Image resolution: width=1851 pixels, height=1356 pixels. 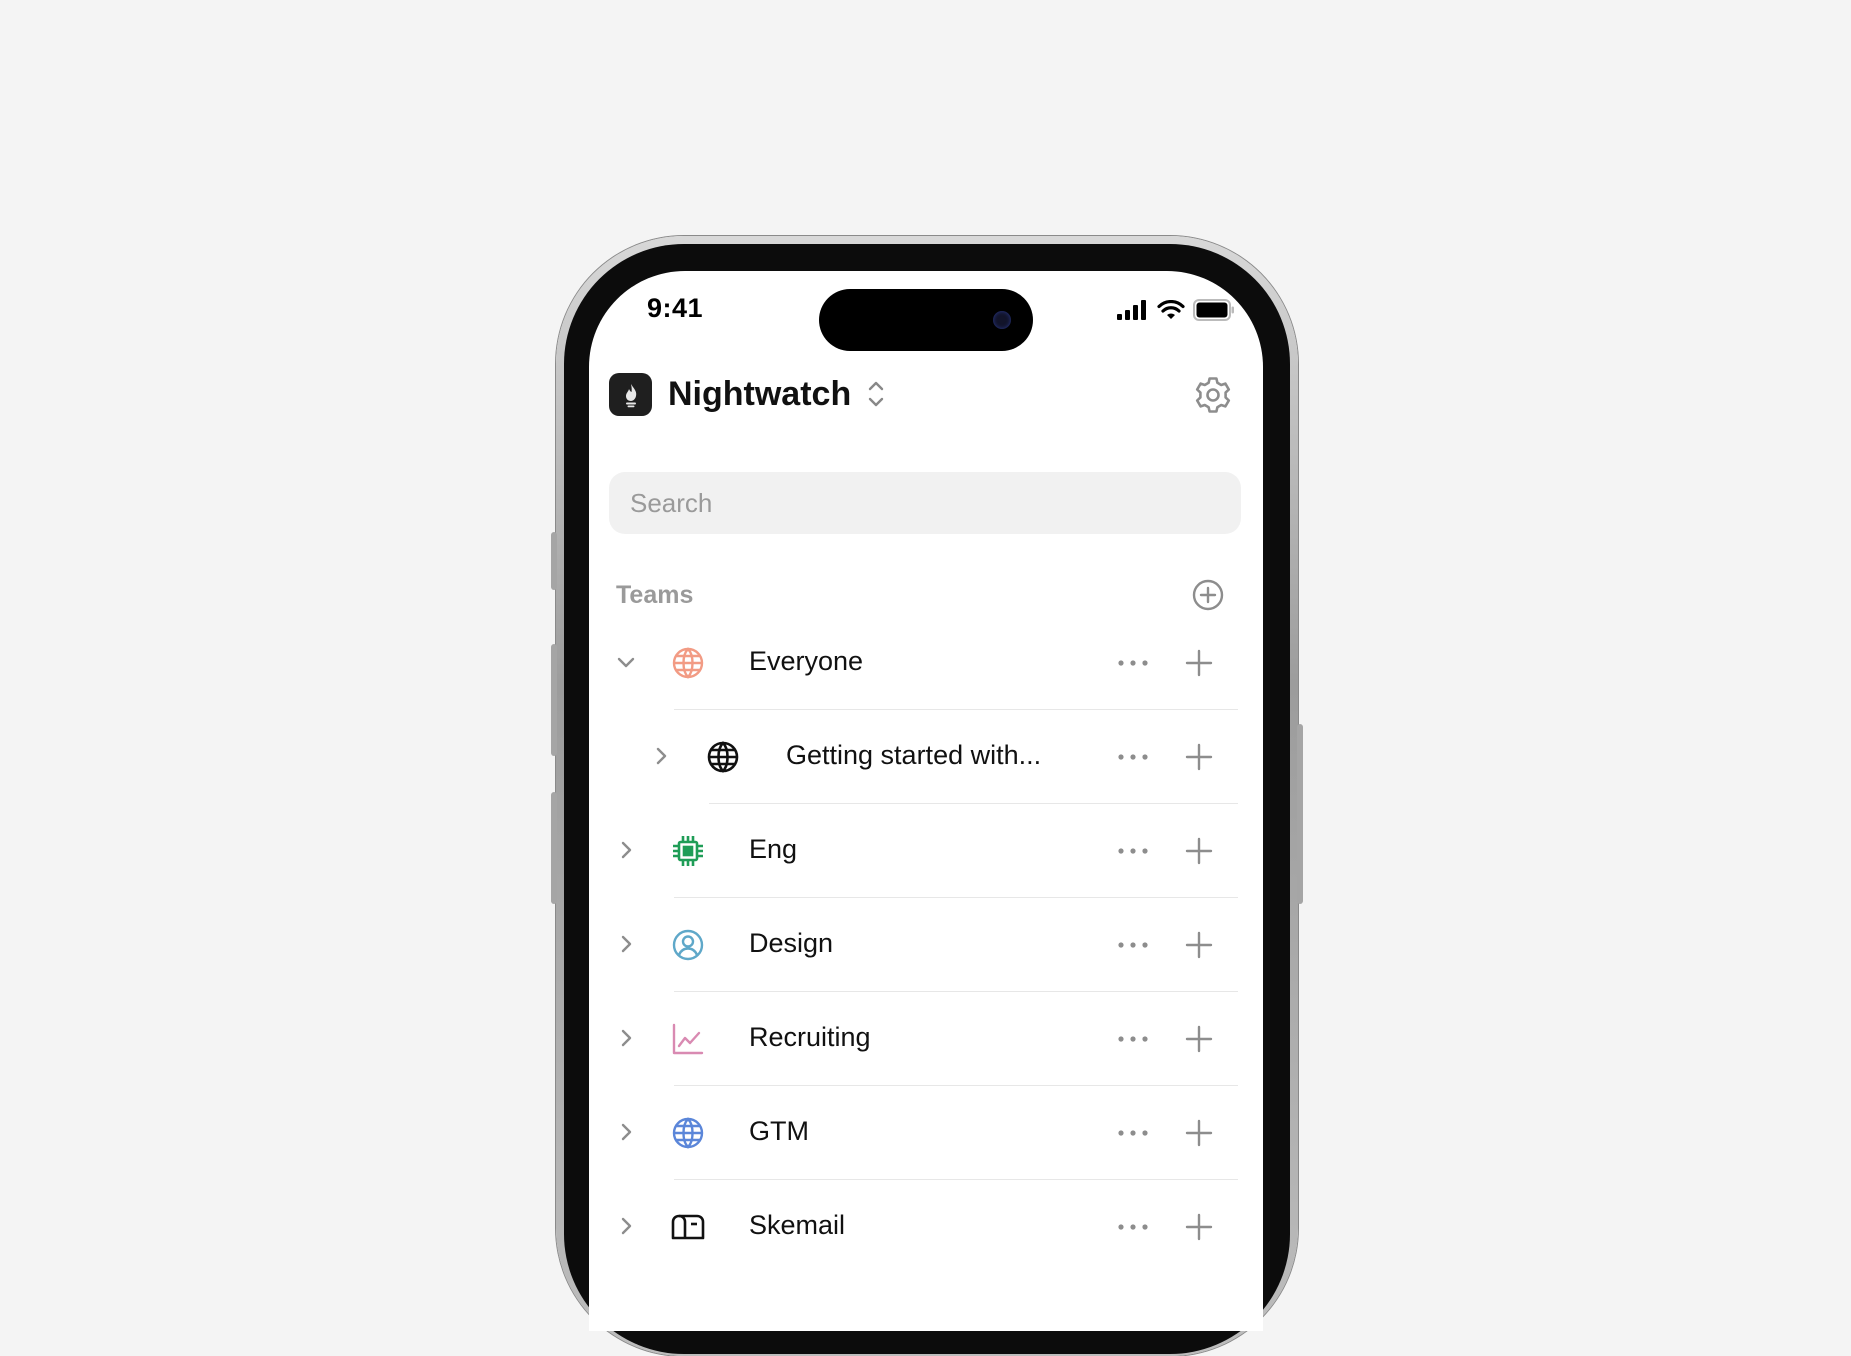 I want to click on team-row-eng: Eng, so click(x=926, y=851).